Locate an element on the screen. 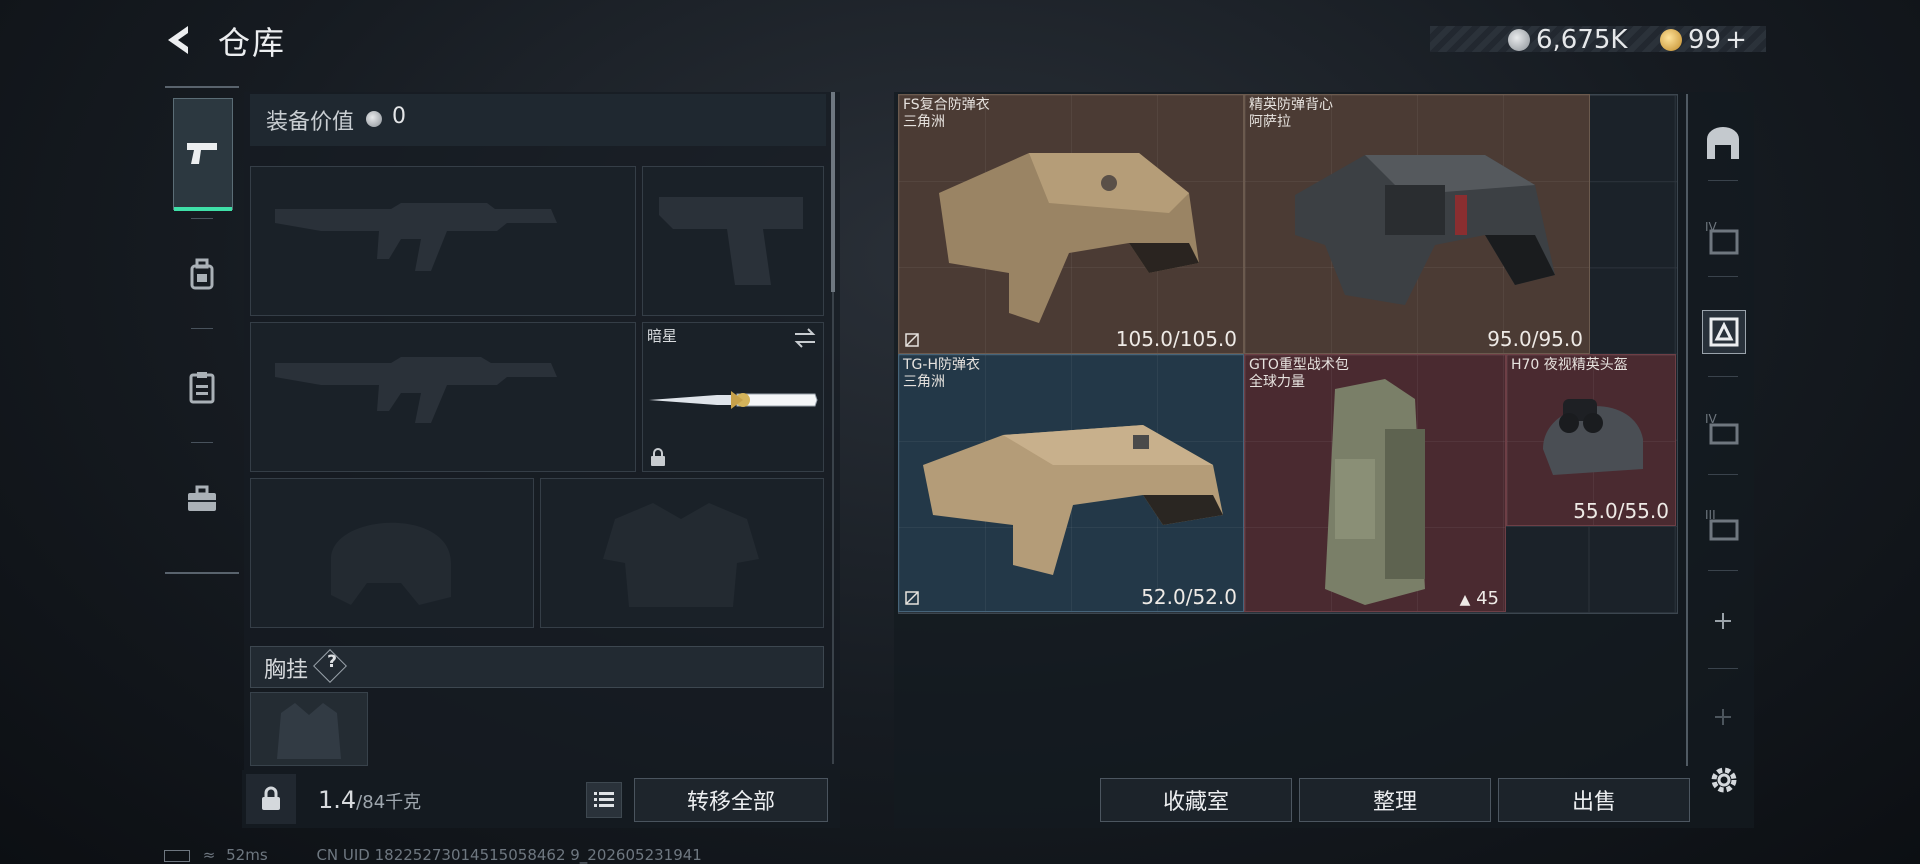  silver-currency: 6,675K is located at coordinates (1567, 39).